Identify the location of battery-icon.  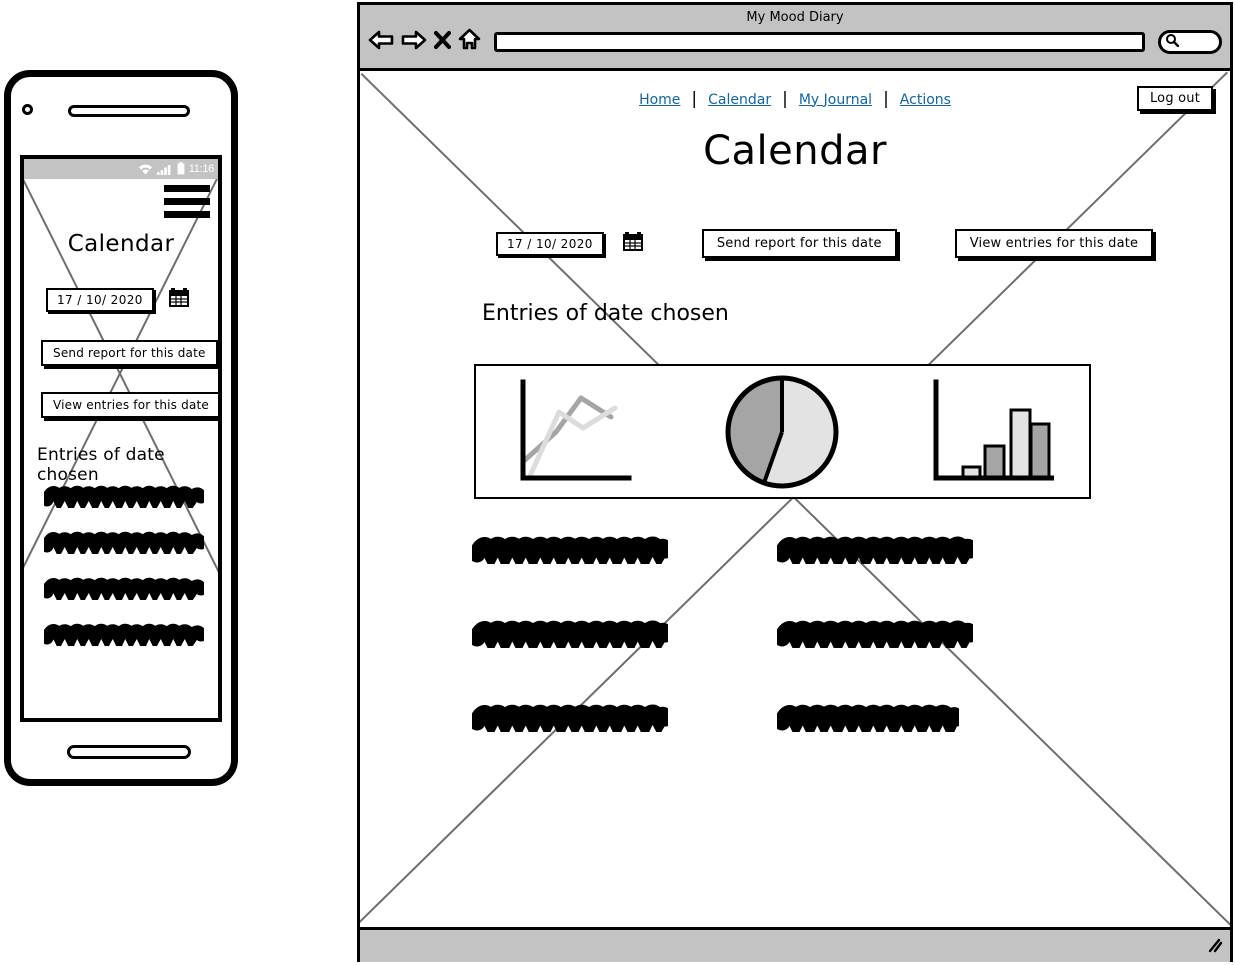
(181, 169).